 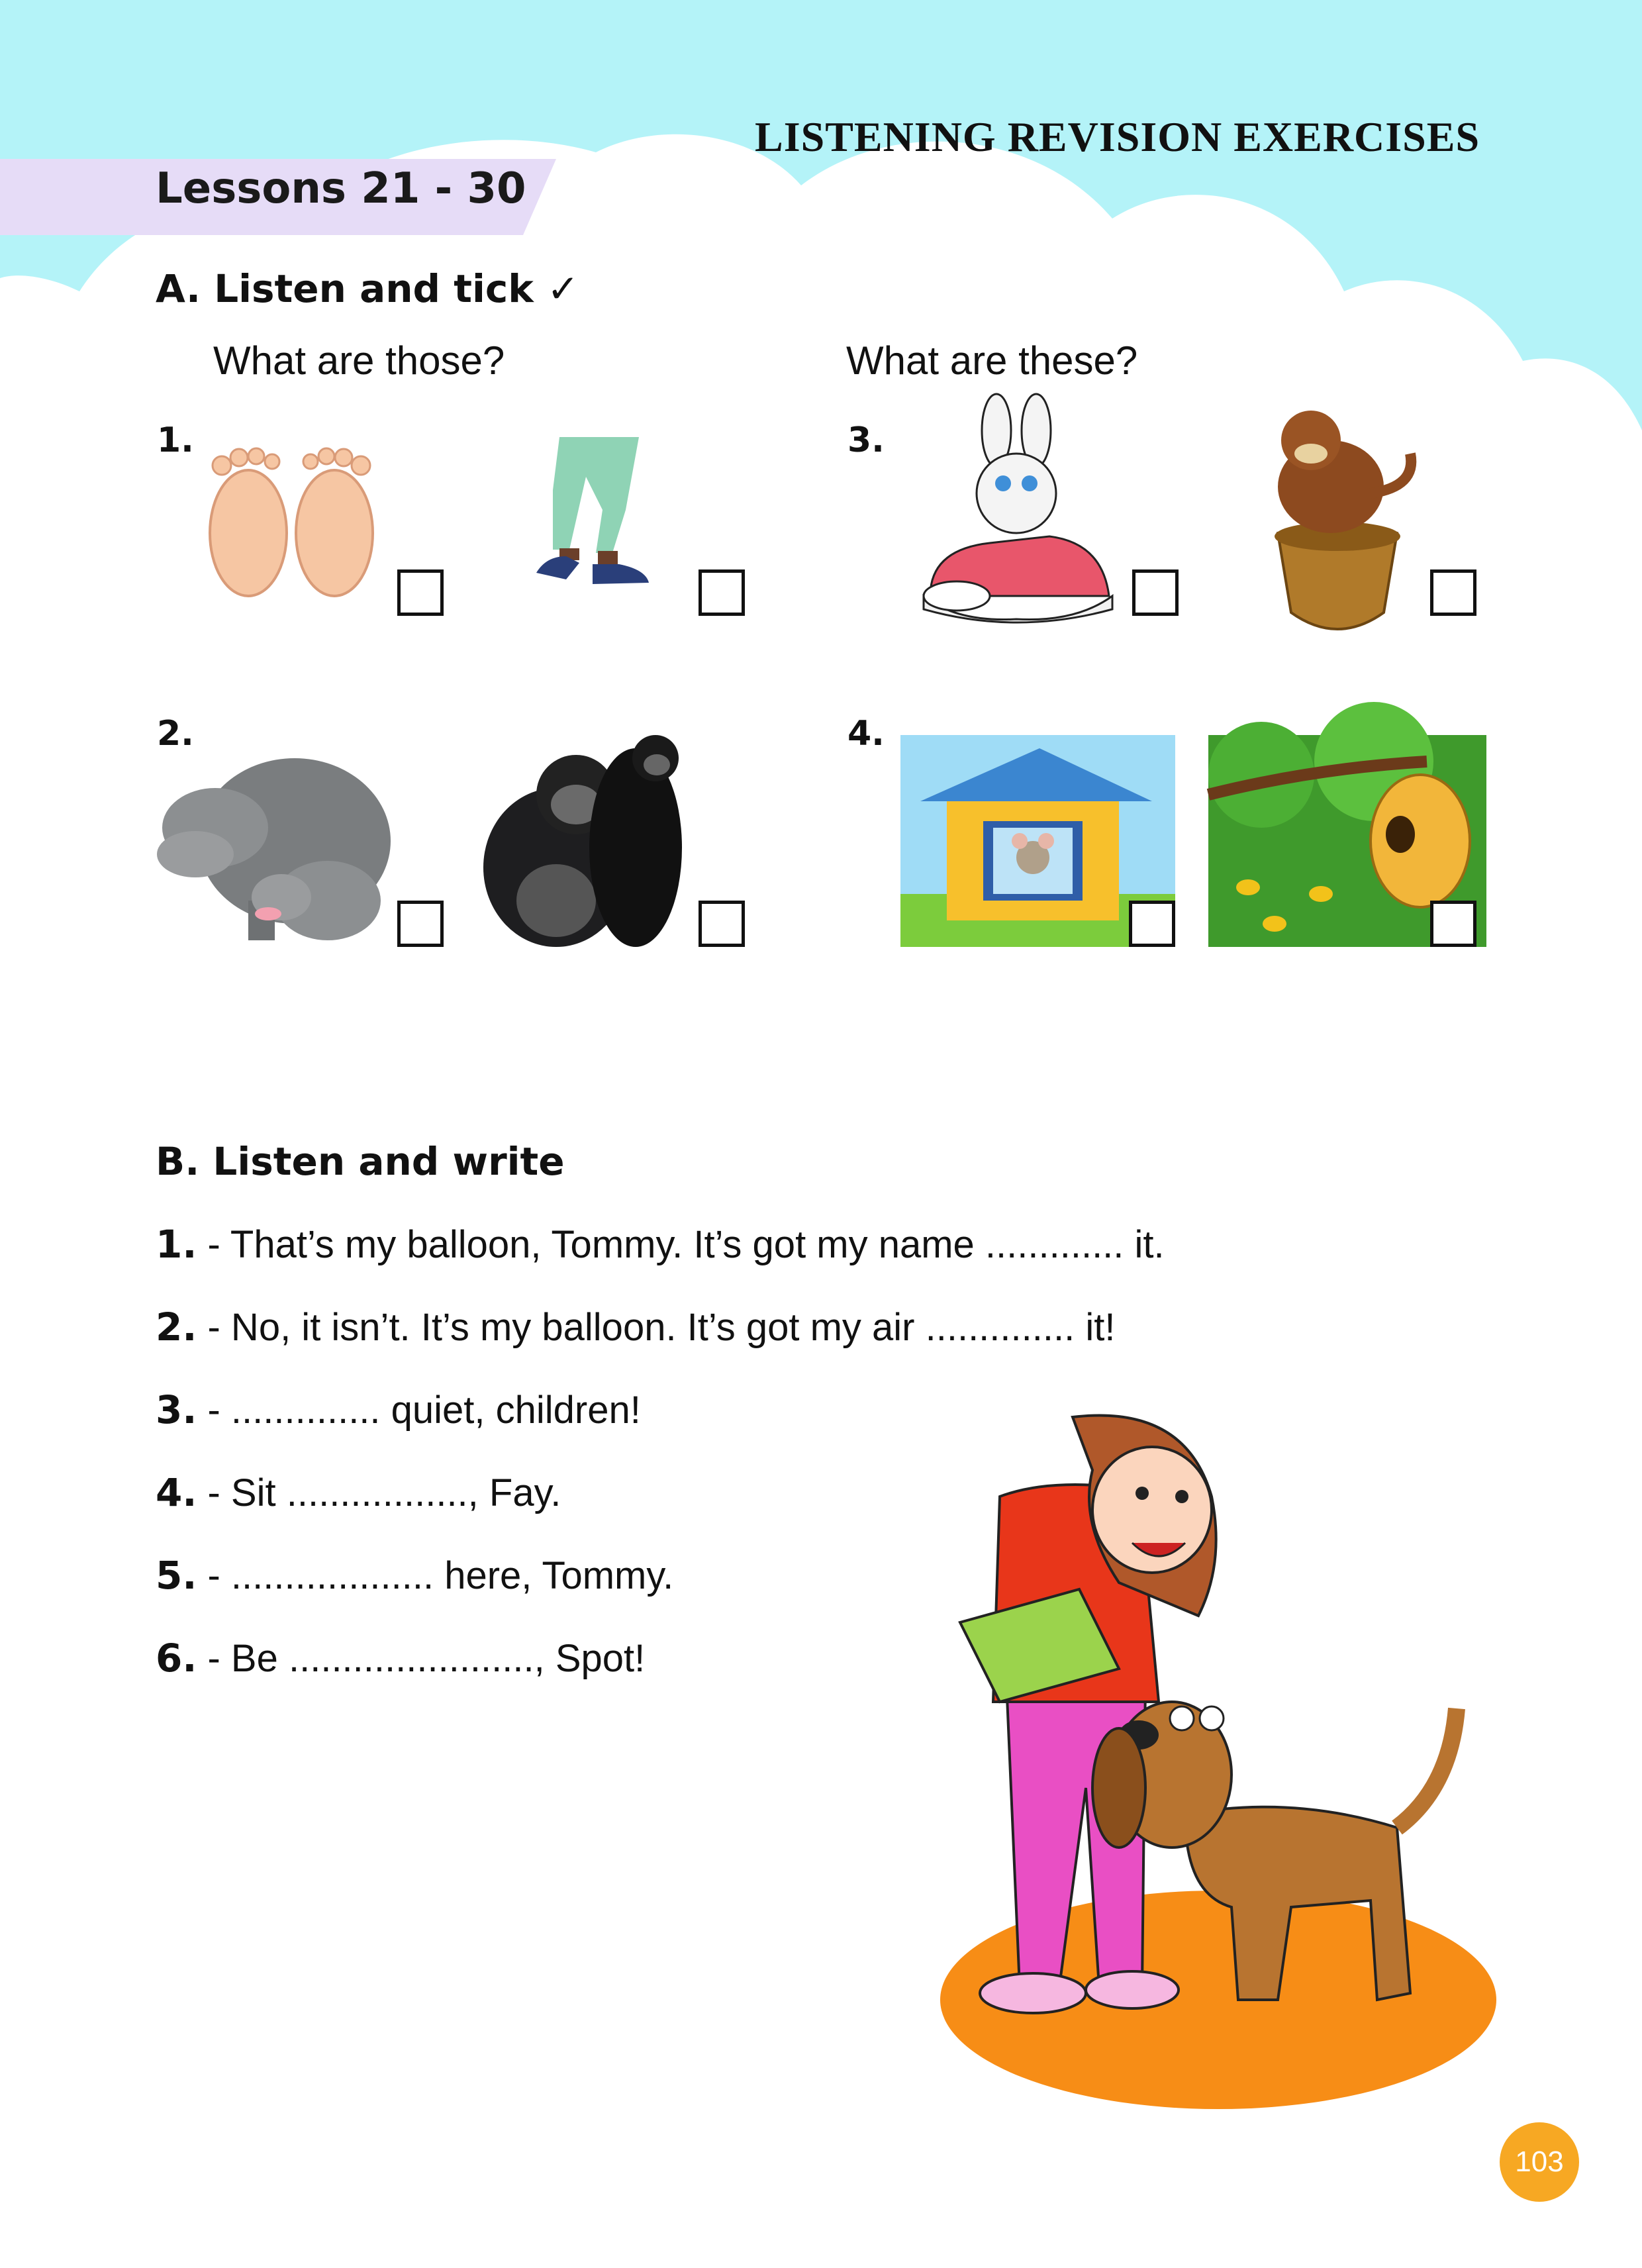 What do you see at coordinates (1155, 592) in the screenshot?
I see `item-3-left-tick-box` at bounding box center [1155, 592].